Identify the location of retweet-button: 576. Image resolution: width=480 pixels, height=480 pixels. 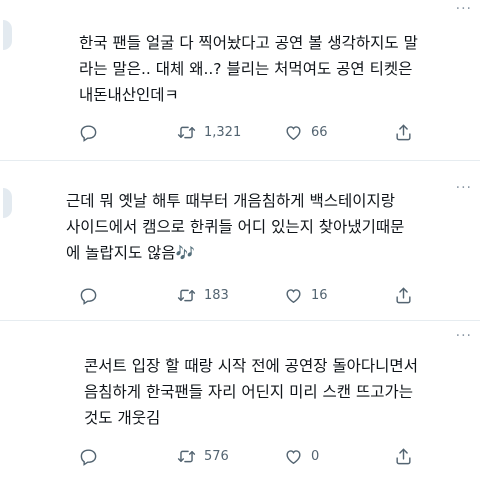
(203, 456).